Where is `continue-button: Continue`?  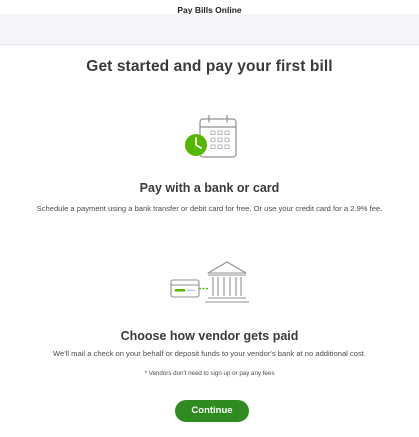 continue-button: Continue is located at coordinates (212, 411).